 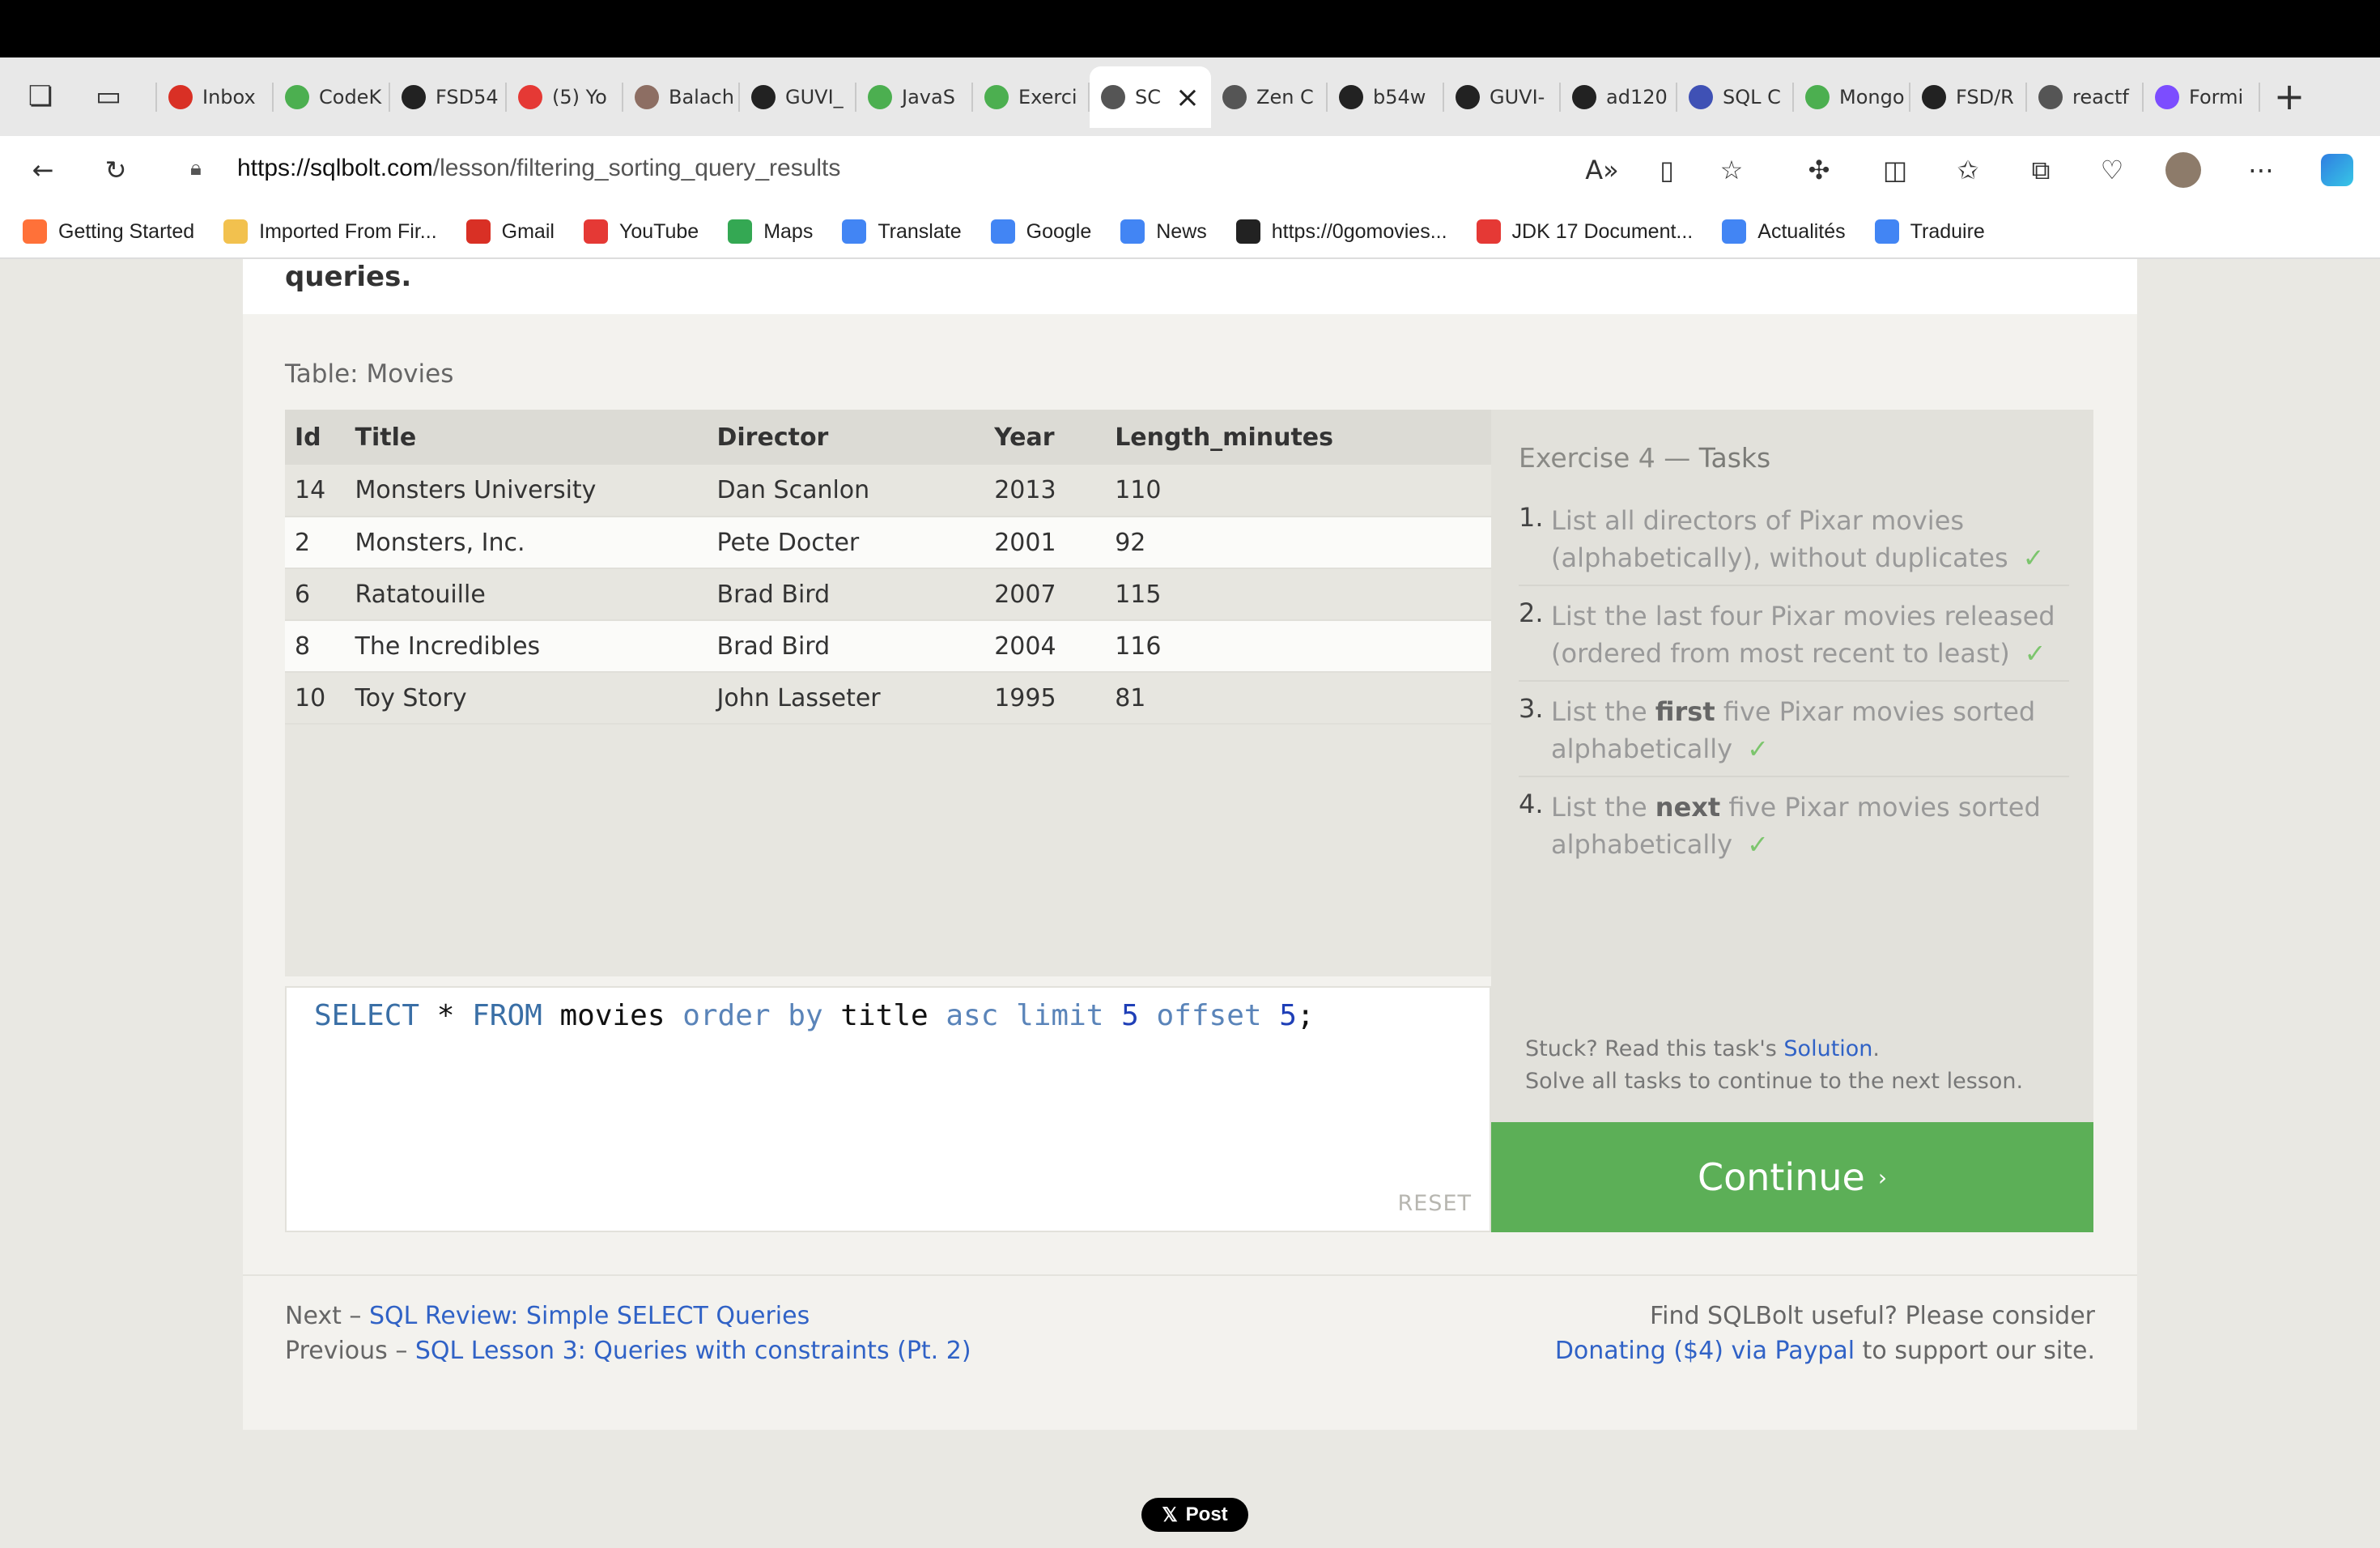 What do you see at coordinates (2040, 170) in the screenshot?
I see `collections-icon: ⧉` at bounding box center [2040, 170].